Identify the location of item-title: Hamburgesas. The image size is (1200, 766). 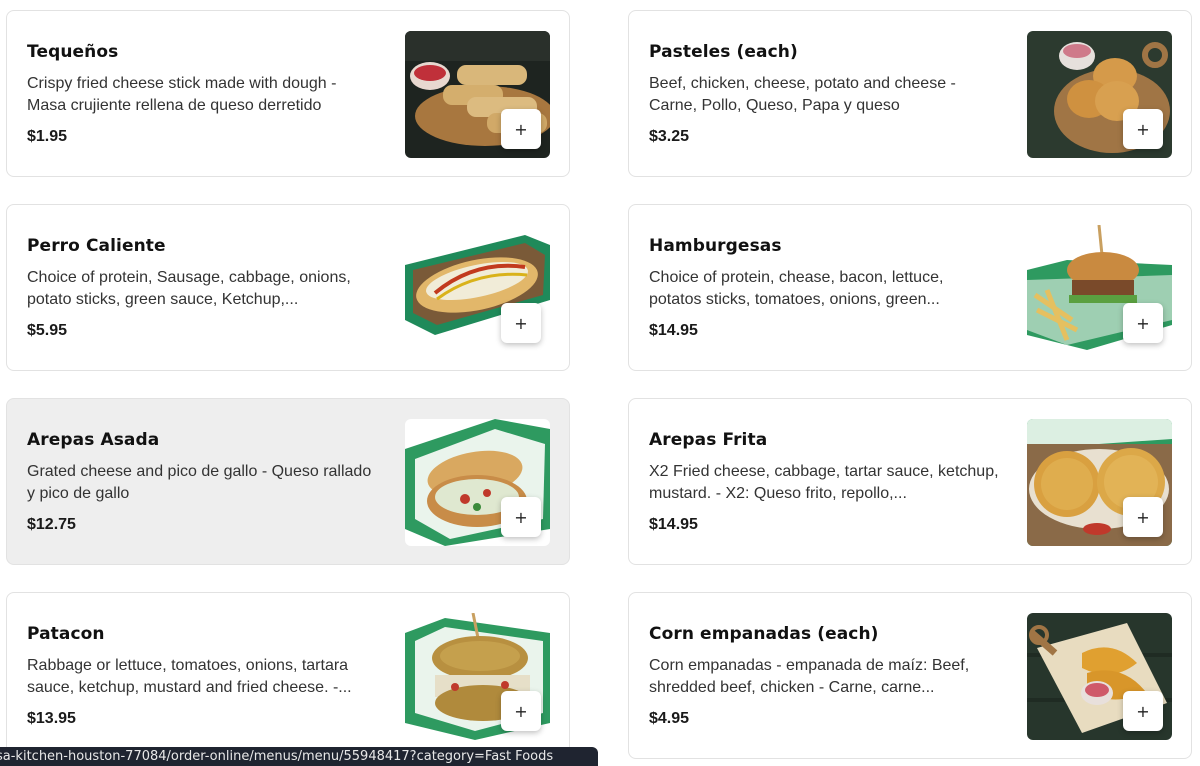
(715, 246).